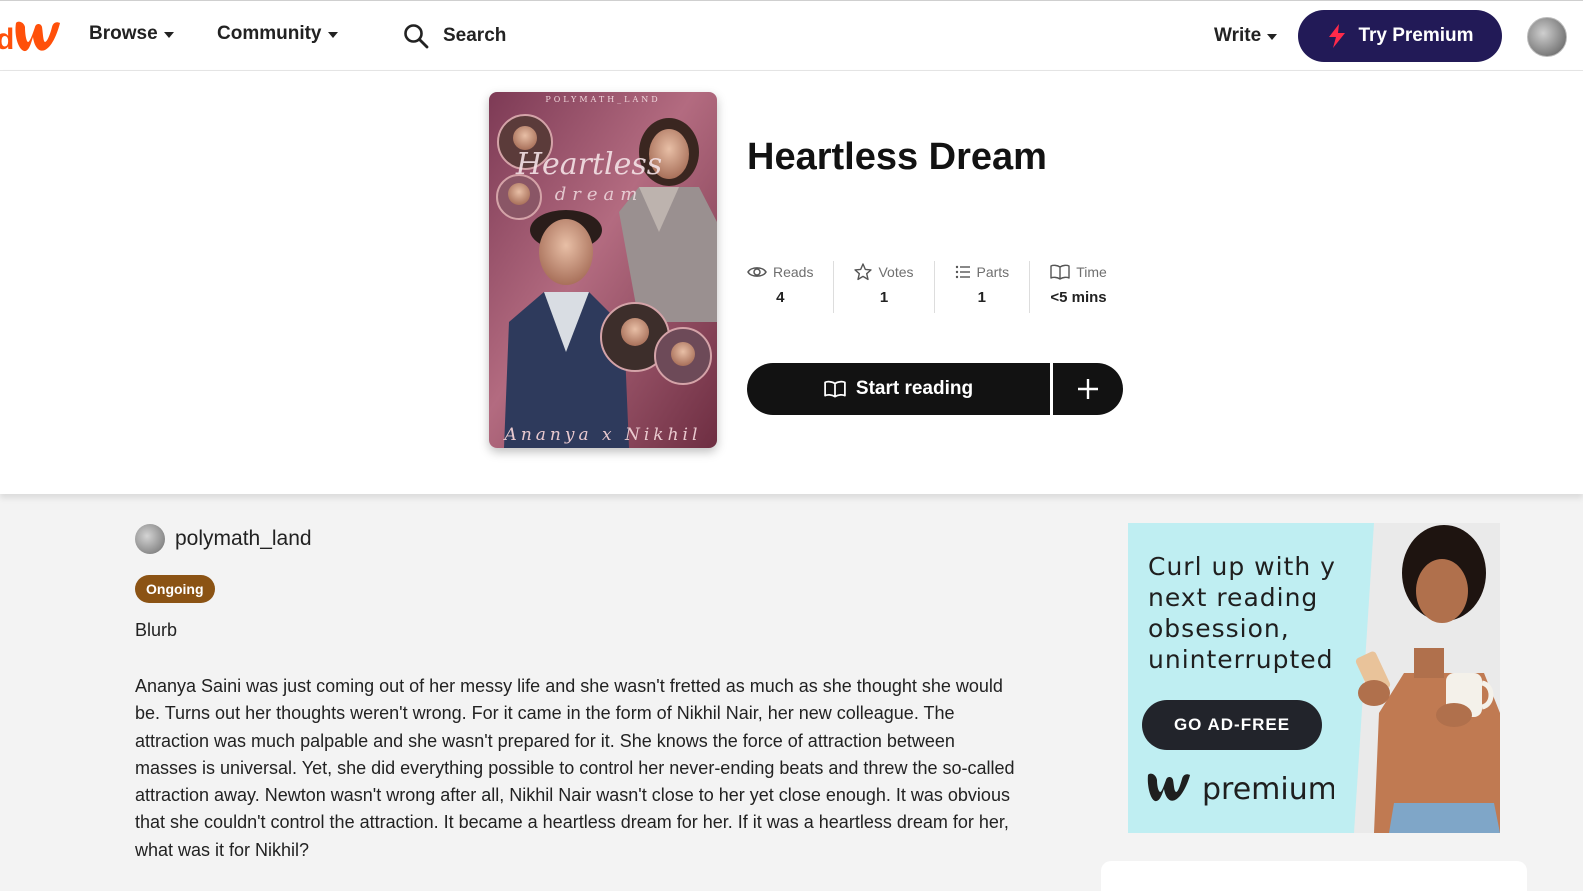 This screenshot has width=1583, height=891. What do you see at coordinates (34, 37) in the screenshot?
I see `wattpad-logo: d` at bounding box center [34, 37].